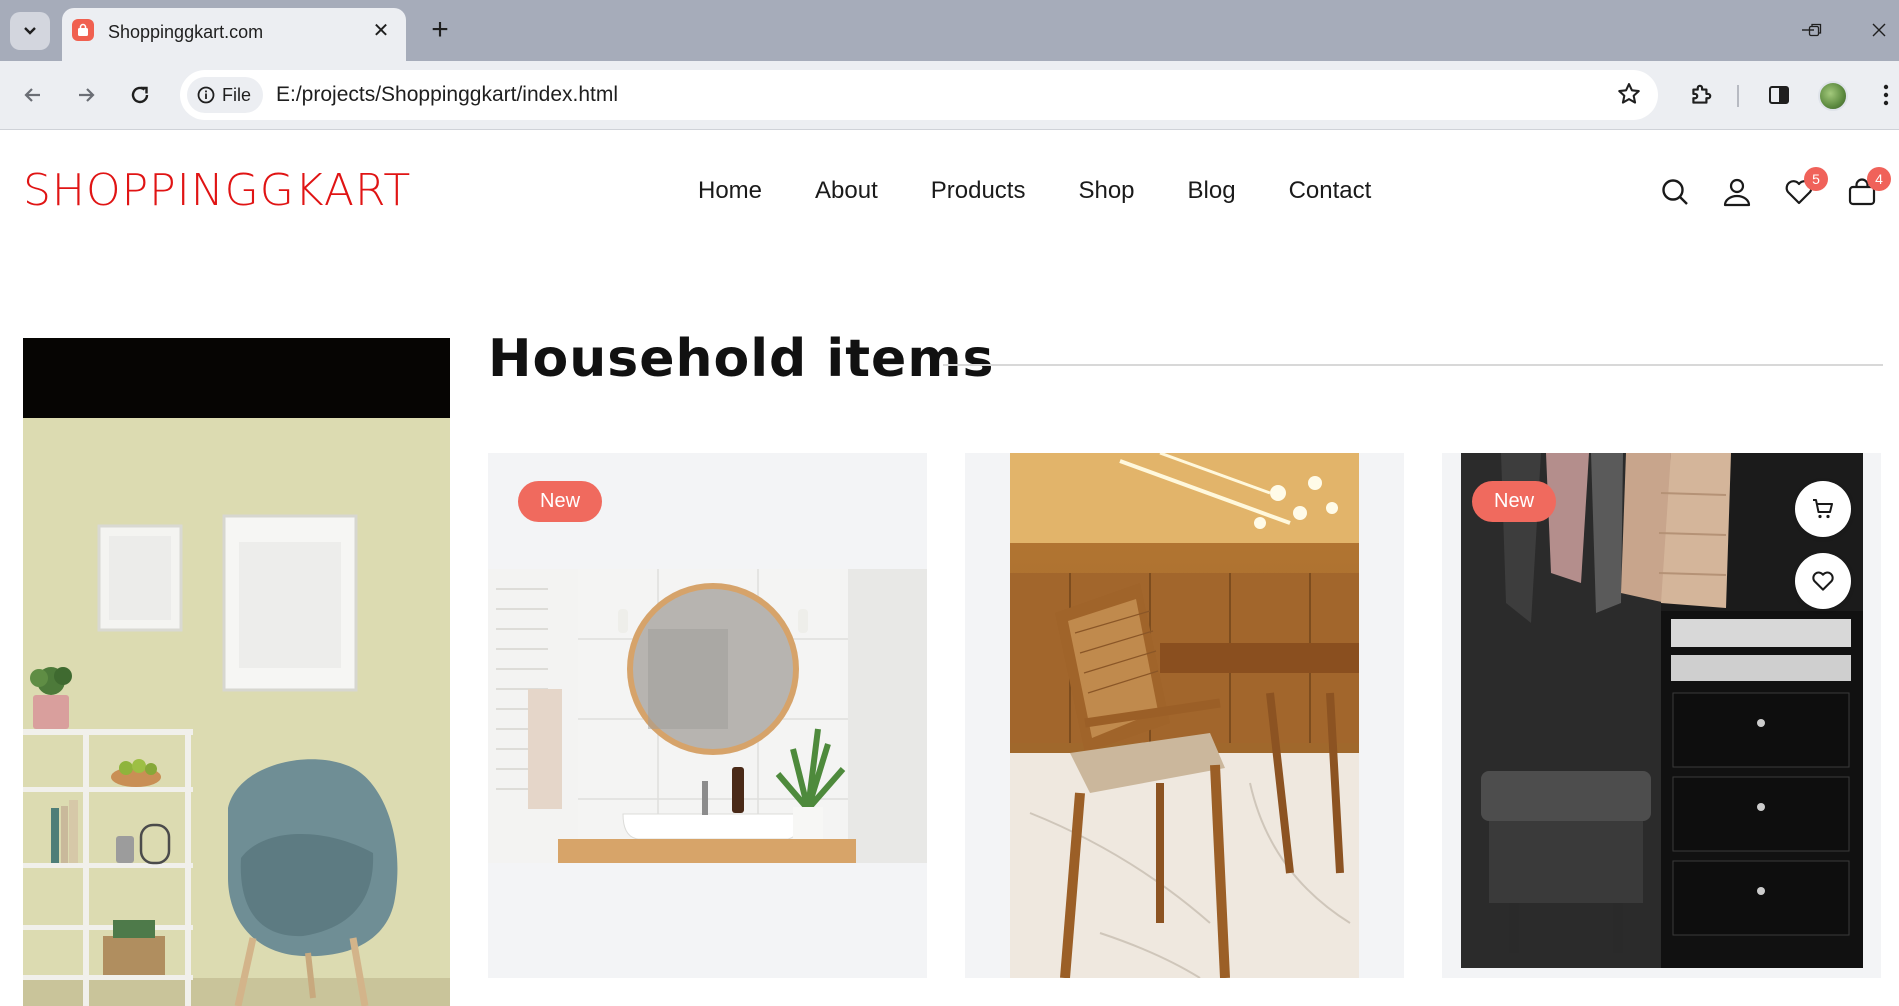 Image resolution: width=1899 pixels, height=1006 pixels. I want to click on reload-icon, so click(140, 95).